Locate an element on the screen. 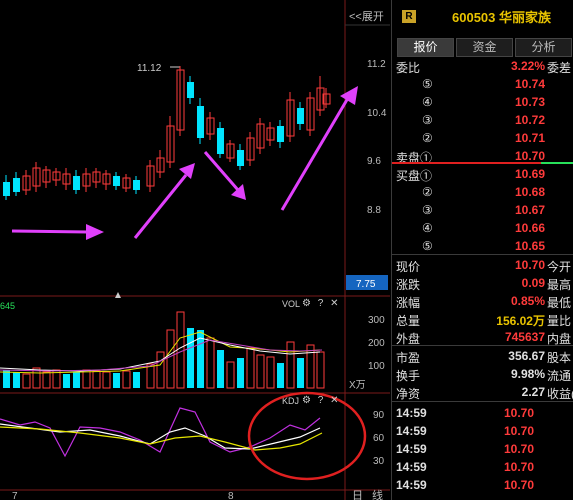 Image resolution: width=573 pixels, height=500 pixels. stat-row: 涨幅 0.85% 最低 is located at coordinates (482, 301).